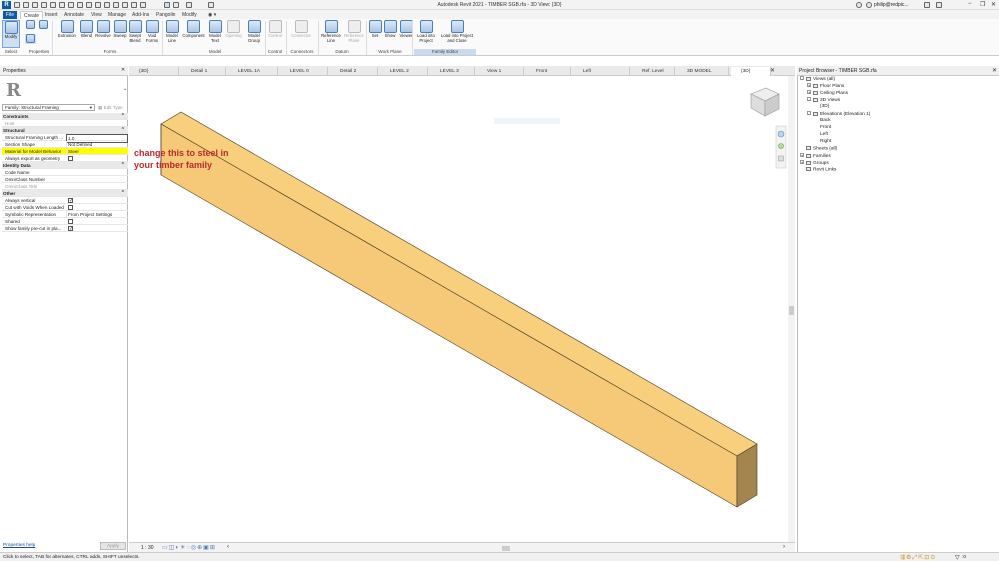  I want to click on property-row-cut-with-voids-when-loaded: Cut with Voids When Loaded, so click(65, 207).